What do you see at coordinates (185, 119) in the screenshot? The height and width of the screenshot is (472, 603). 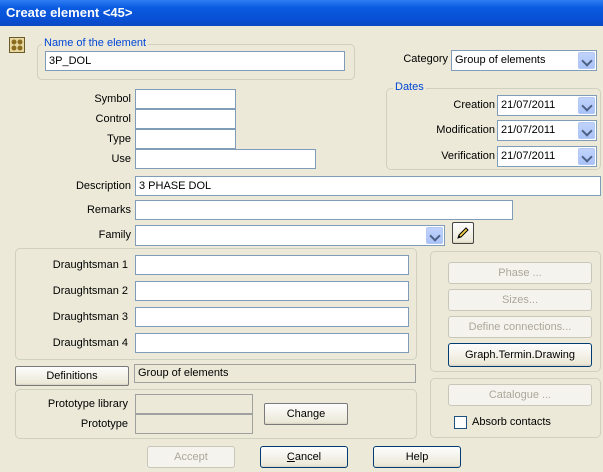 I see `control-field` at bounding box center [185, 119].